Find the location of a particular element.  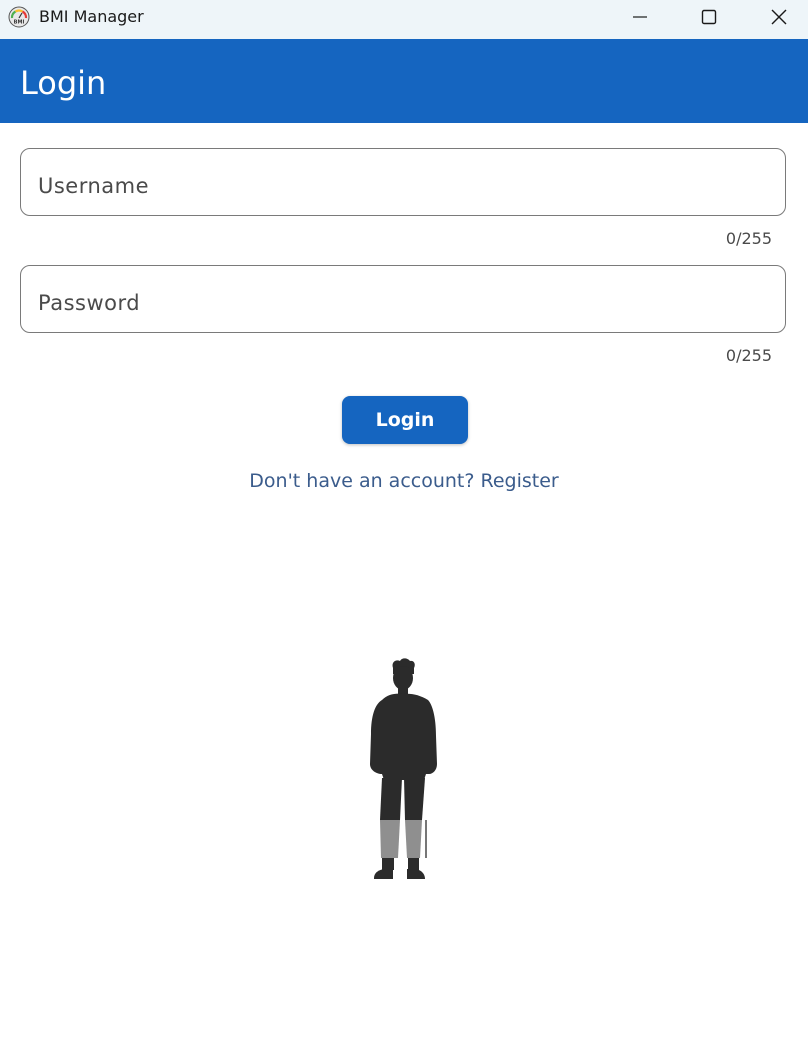

password-input is located at coordinates (403, 301).